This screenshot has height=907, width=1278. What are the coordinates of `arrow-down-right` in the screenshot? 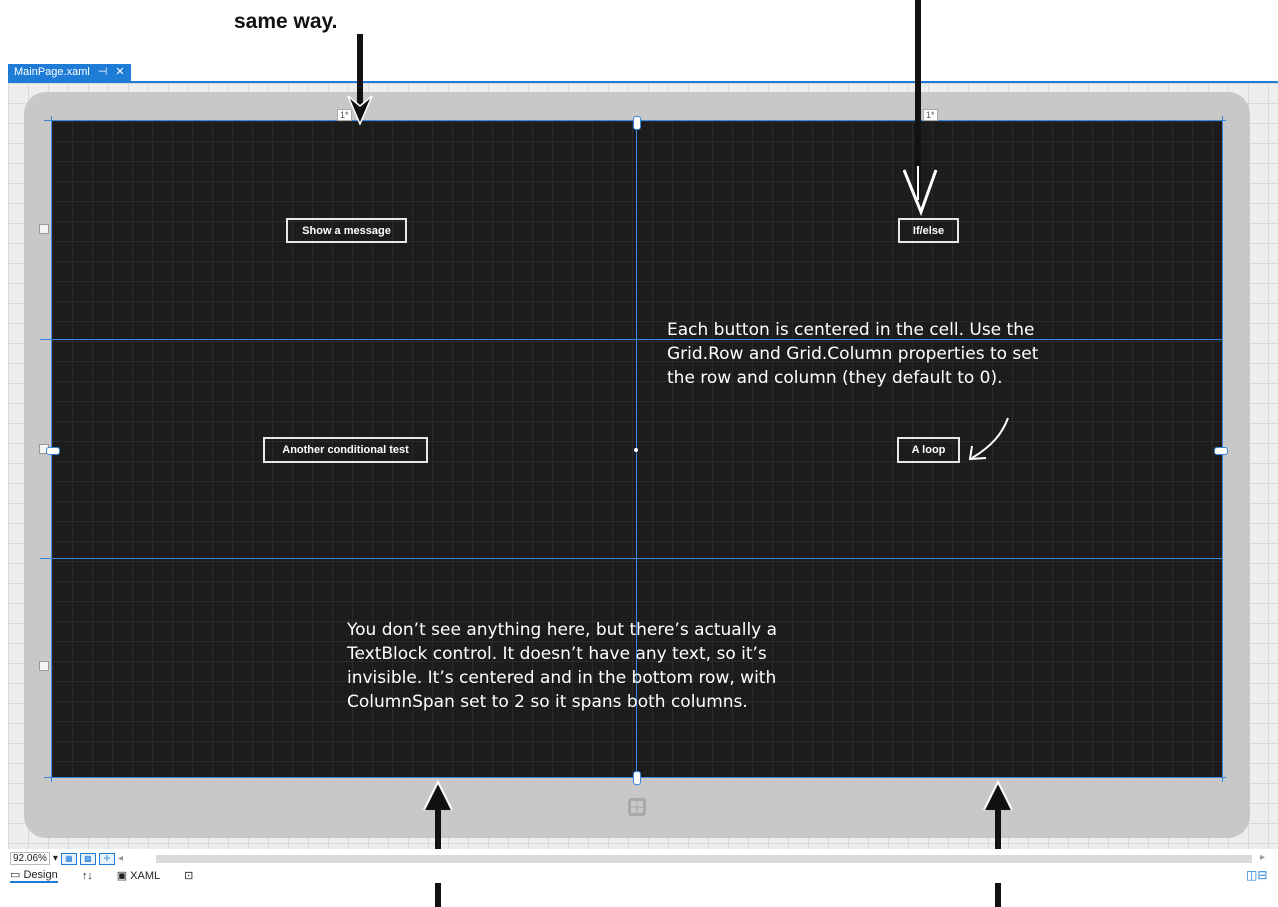 It's located at (920, 108).